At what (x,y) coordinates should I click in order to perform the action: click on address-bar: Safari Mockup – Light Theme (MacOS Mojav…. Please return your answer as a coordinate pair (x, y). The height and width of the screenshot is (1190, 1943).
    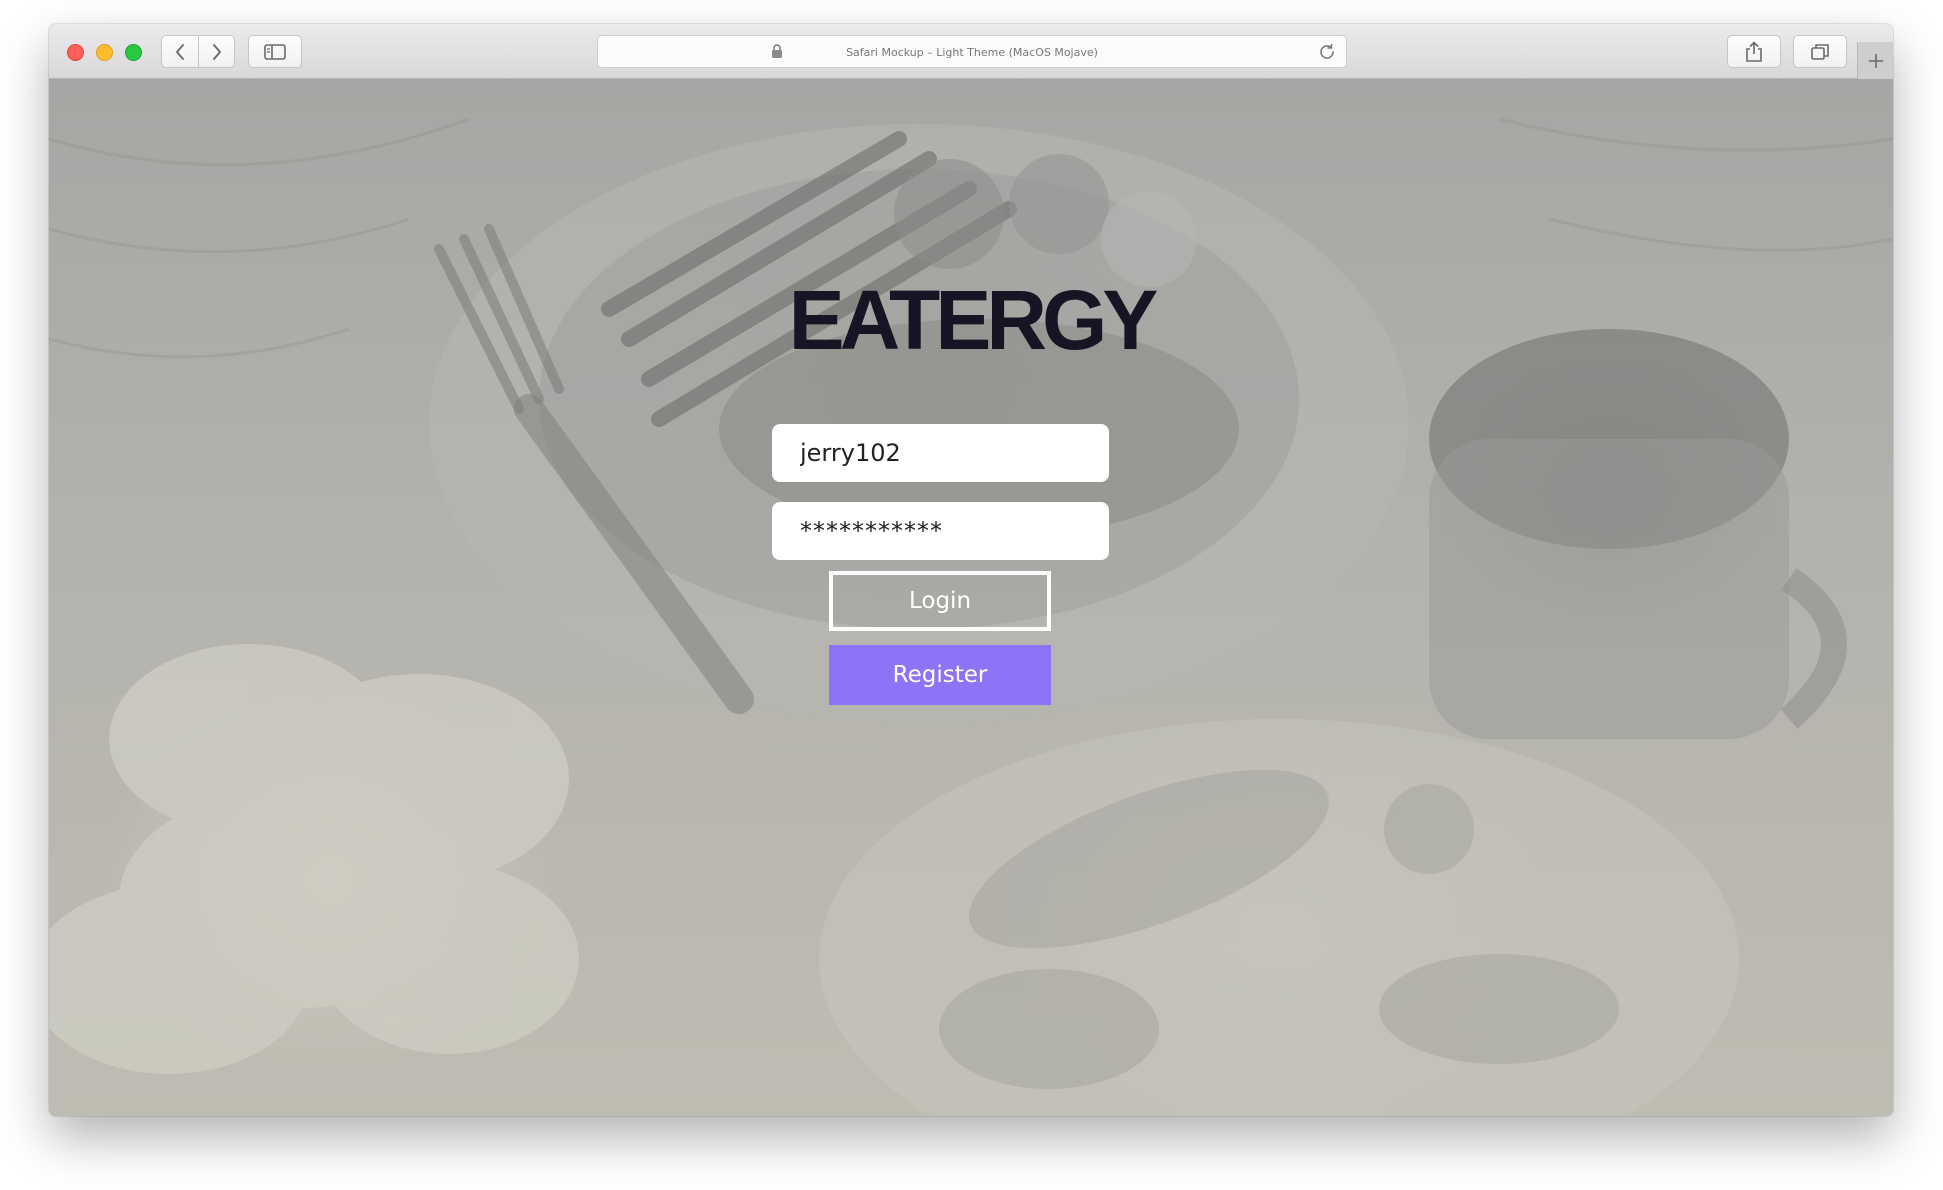
    Looking at the image, I should click on (972, 51).